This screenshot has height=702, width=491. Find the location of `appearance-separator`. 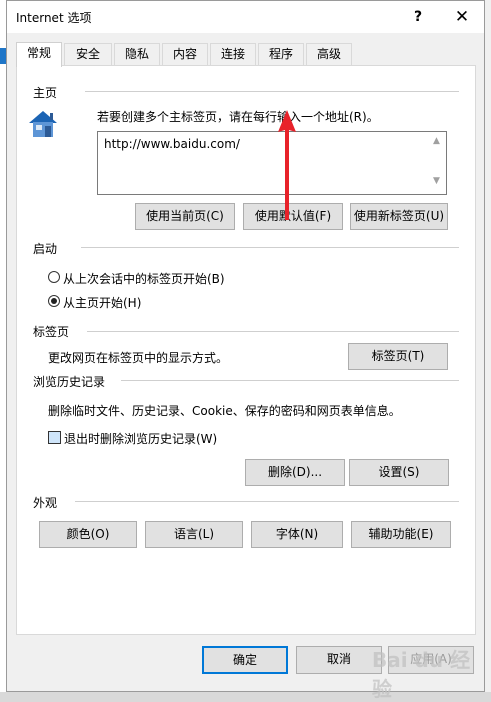

appearance-separator is located at coordinates (267, 501).